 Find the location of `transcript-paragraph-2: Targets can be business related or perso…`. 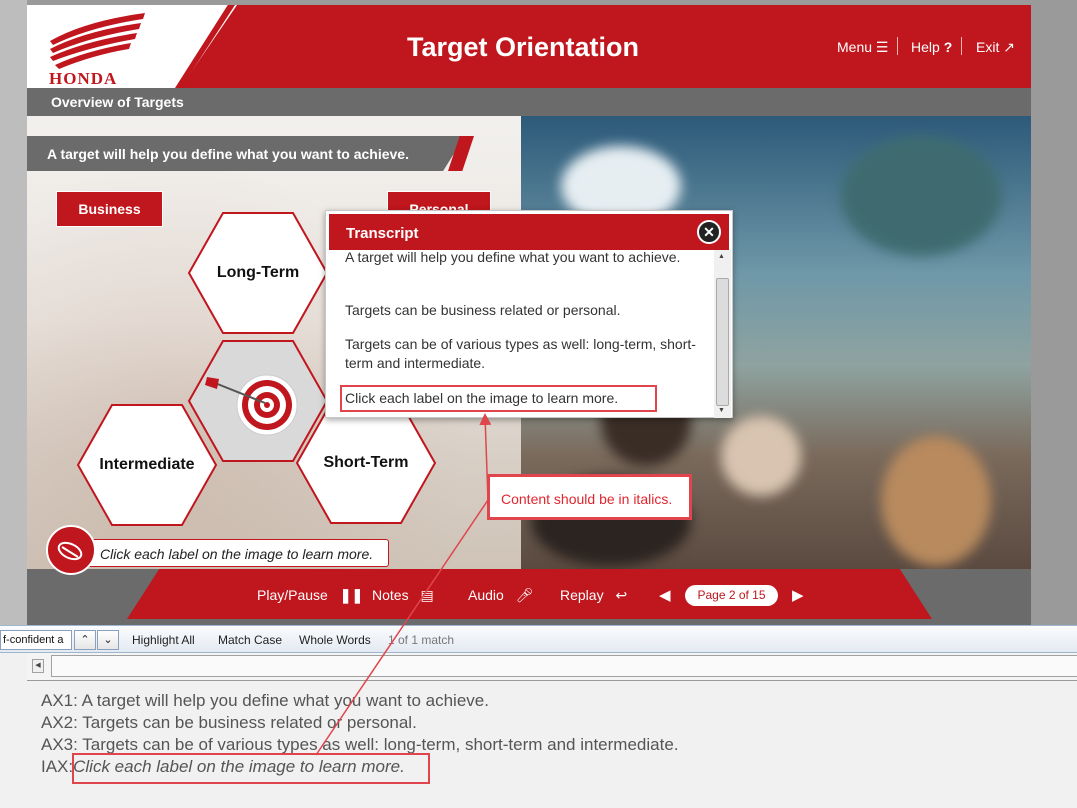

transcript-paragraph-2: Targets can be business related or perso… is located at coordinates (483, 310).